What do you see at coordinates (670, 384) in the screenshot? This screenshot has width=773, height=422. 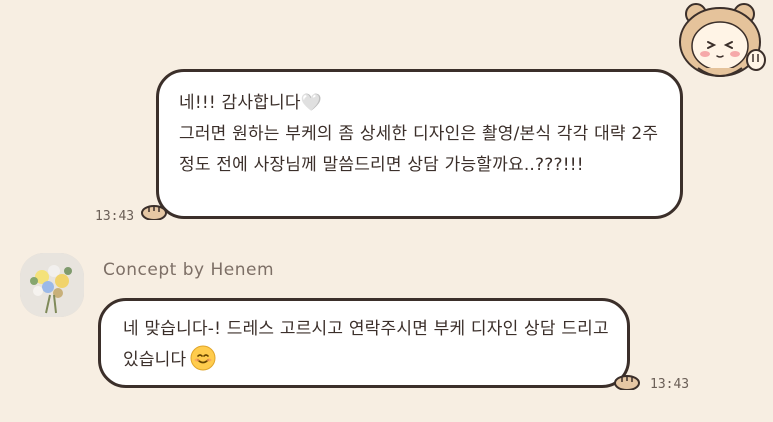 I see `incoming-message-time: 13:43` at bounding box center [670, 384].